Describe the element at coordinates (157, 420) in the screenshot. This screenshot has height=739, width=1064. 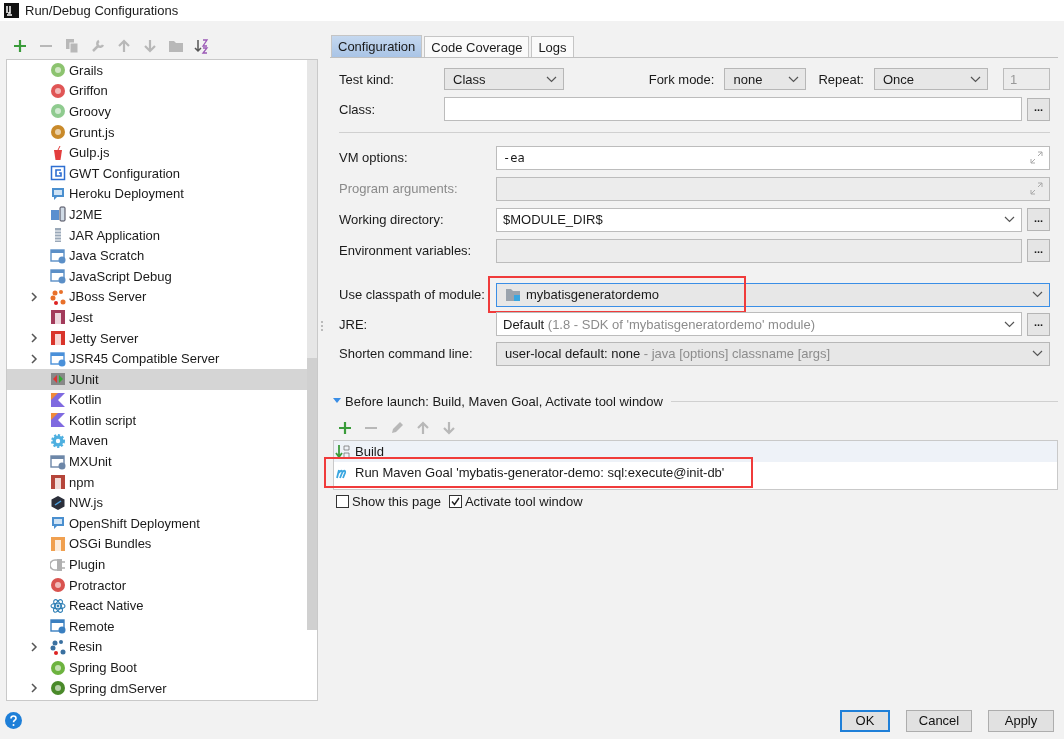
I see `tree-item: Kotlin script` at that location.